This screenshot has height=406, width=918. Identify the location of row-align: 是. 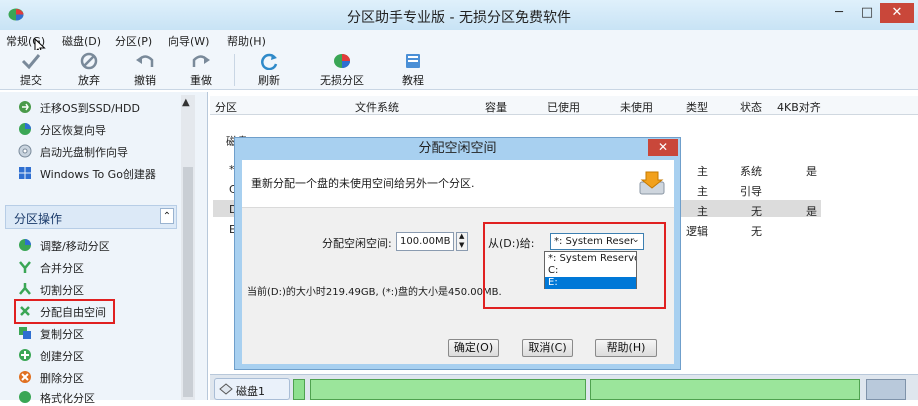
(811, 171).